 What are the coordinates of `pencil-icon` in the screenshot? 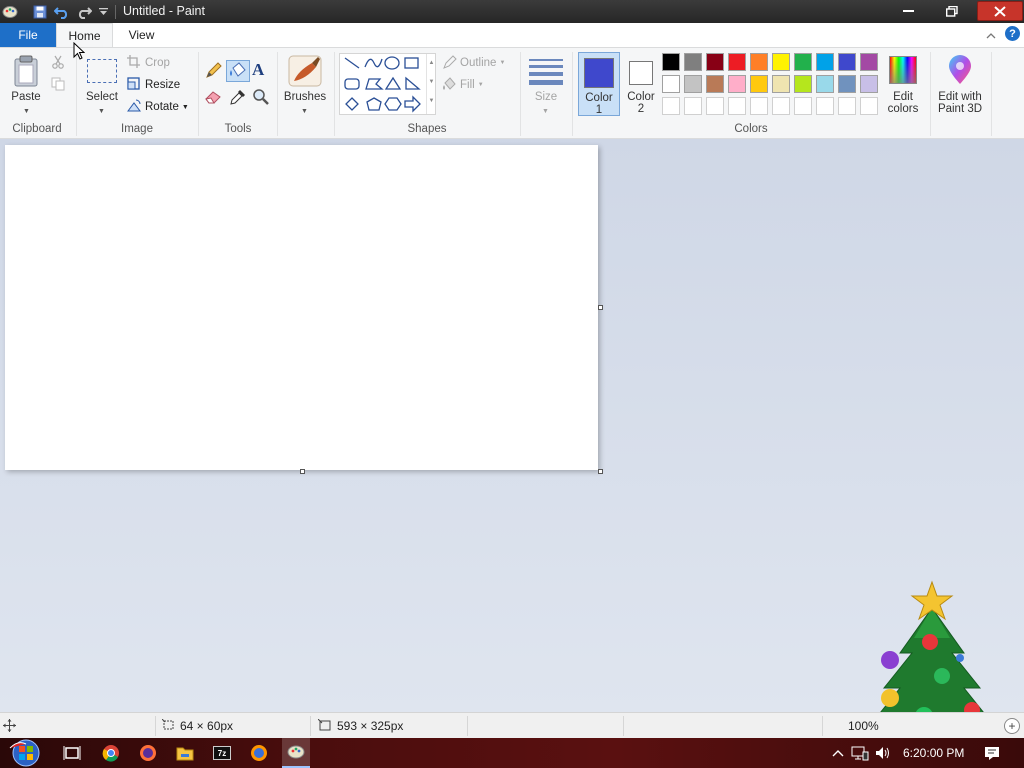 It's located at (214, 72).